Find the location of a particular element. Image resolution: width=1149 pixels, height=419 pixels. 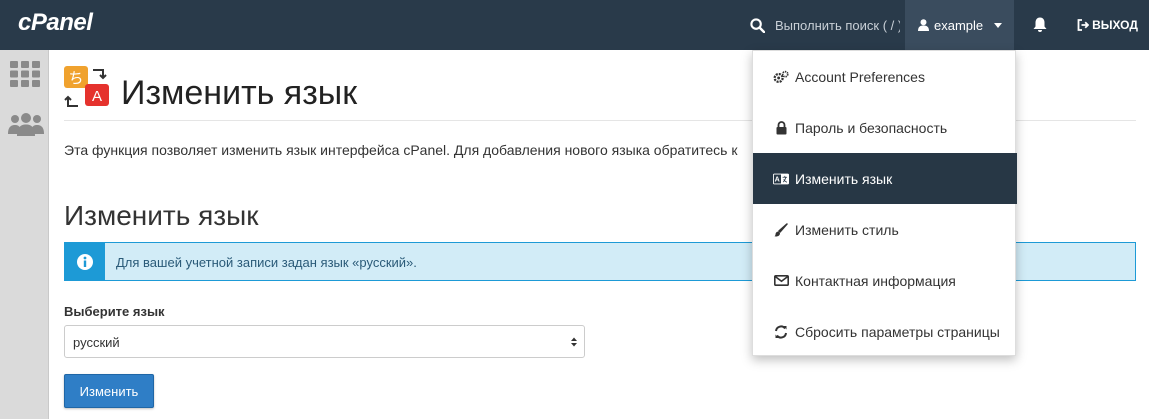

lock-icon is located at coordinates (781, 127).